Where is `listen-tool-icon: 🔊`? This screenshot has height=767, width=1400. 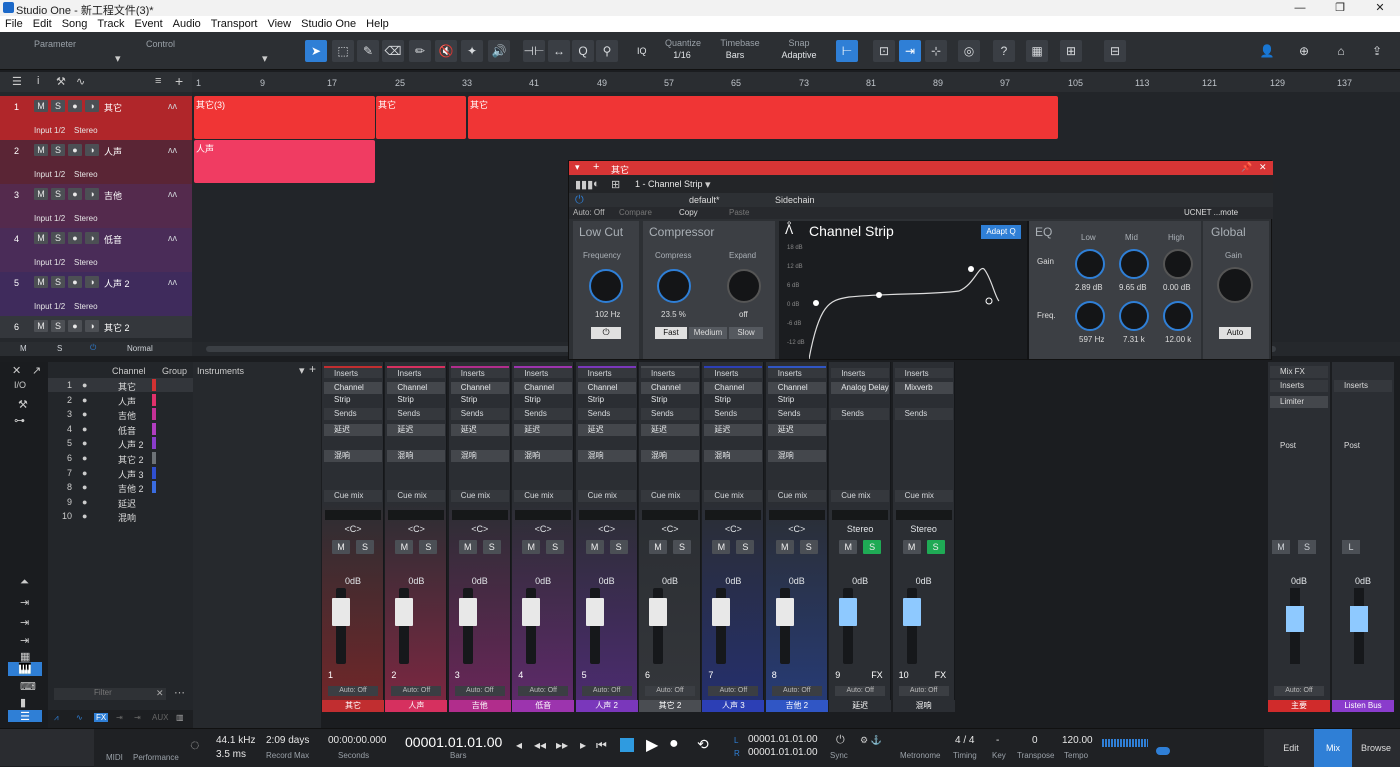
listen-tool-icon: 🔊 is located at coordinates (499, 51).